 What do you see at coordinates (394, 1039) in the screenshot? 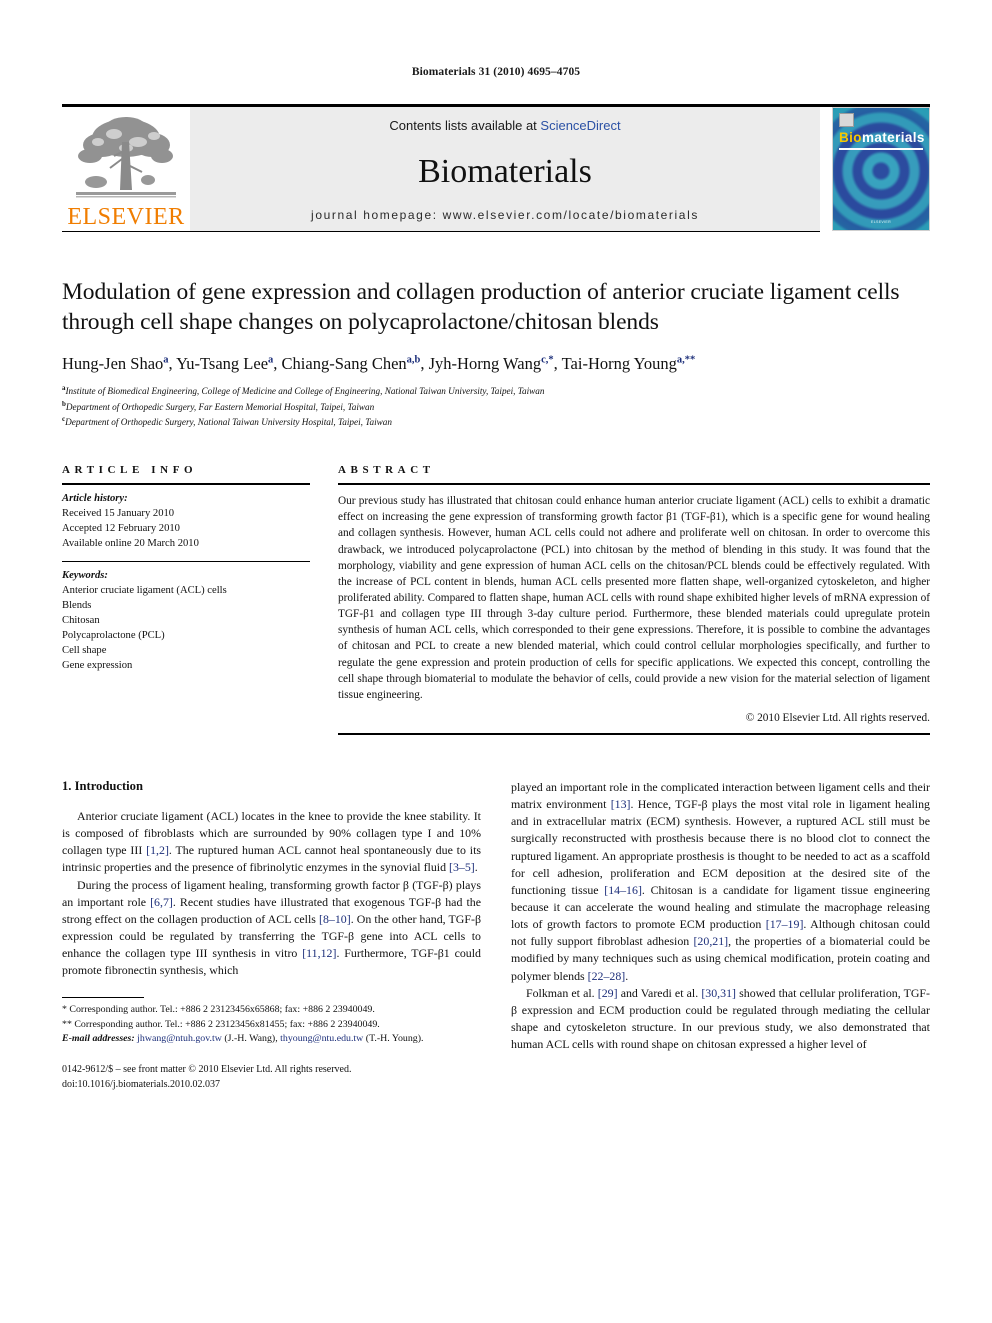
I see `email-owner-2: (T.-H. Young).` at bounding box center [394, 1039].